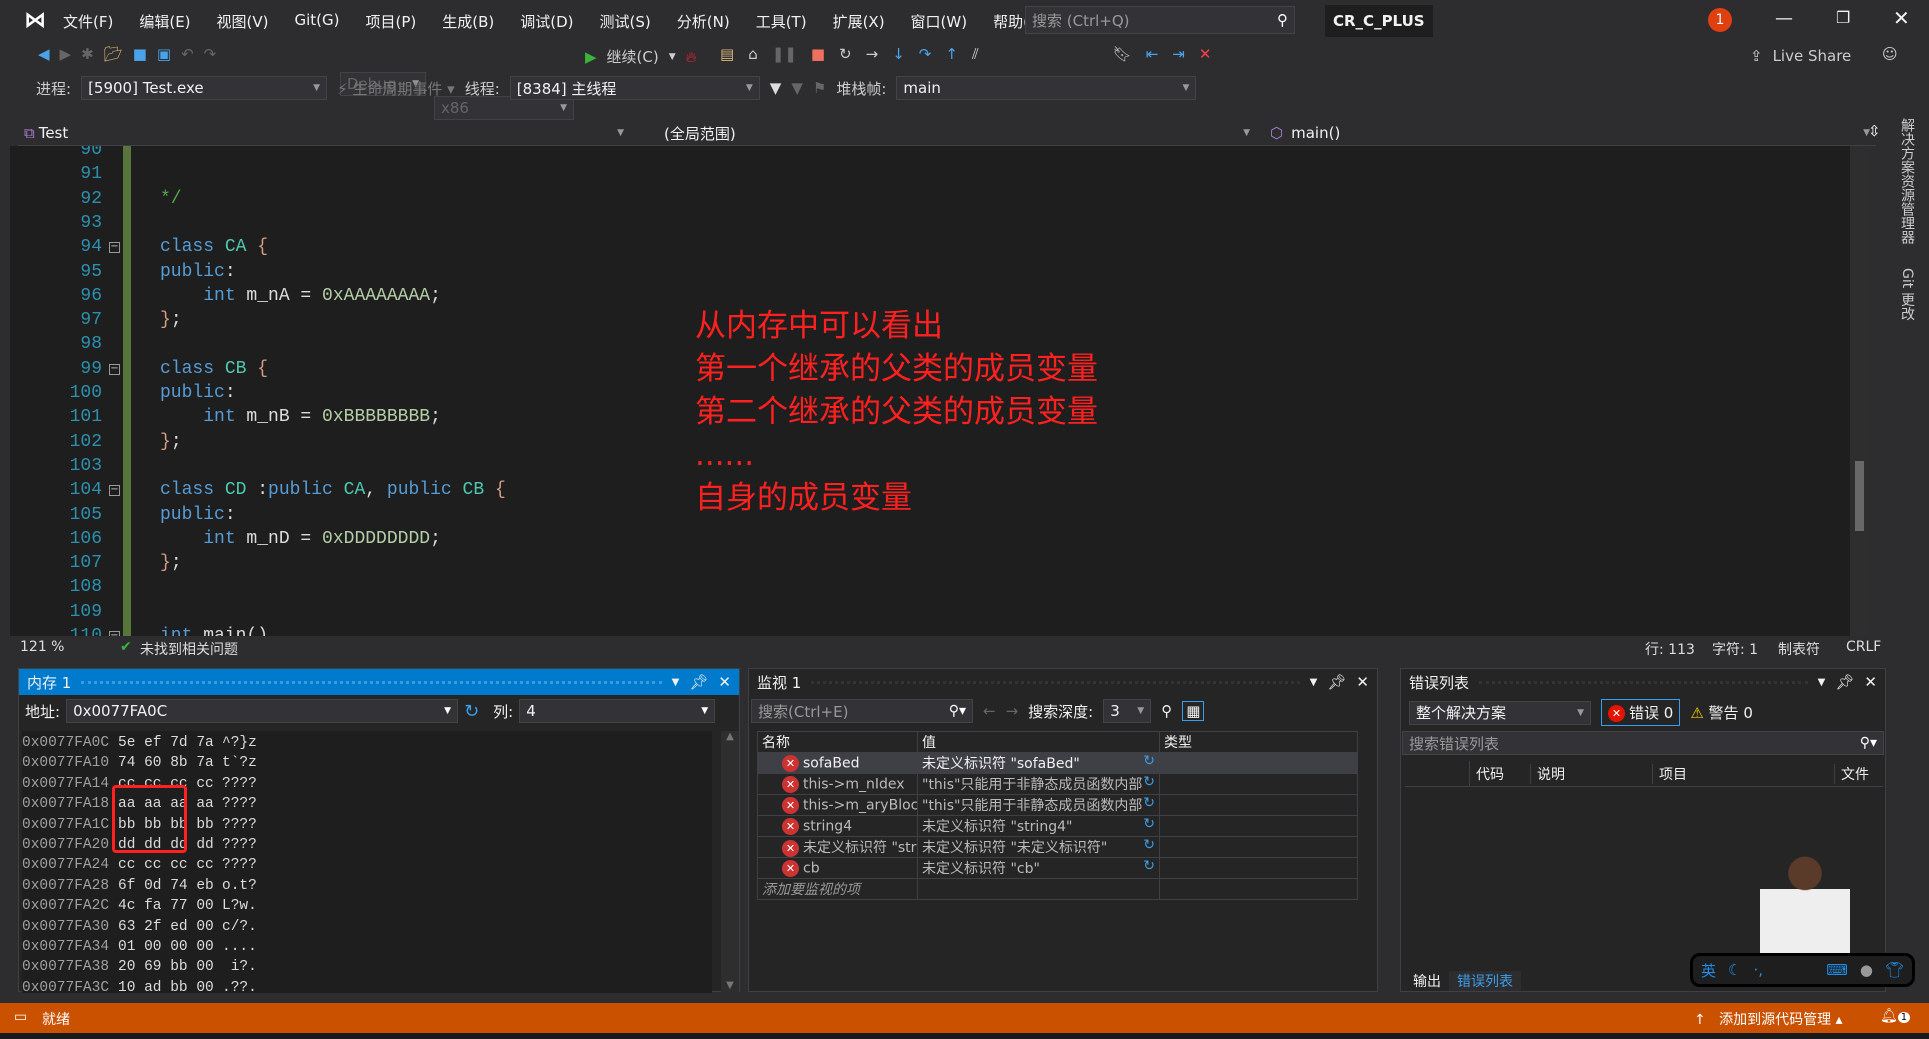  I want to click on depth-select: 3 ▼, so click(1127, 711).